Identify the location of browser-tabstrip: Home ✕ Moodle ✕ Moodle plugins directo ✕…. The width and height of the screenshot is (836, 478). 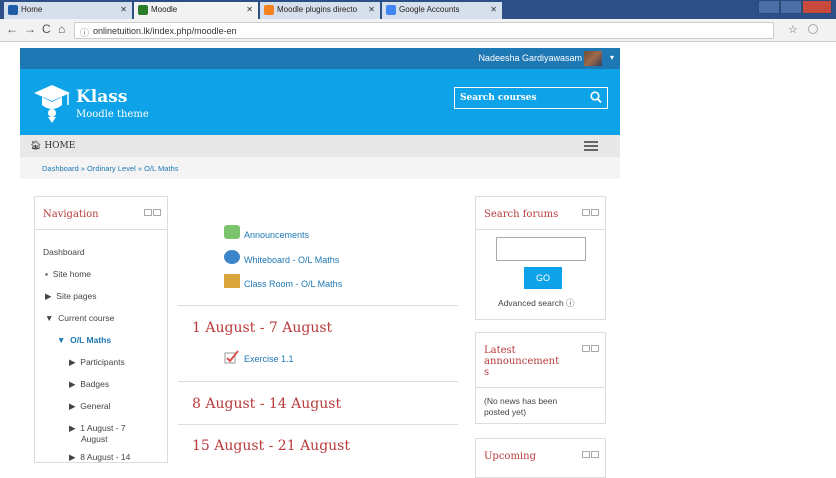
(418, 9).